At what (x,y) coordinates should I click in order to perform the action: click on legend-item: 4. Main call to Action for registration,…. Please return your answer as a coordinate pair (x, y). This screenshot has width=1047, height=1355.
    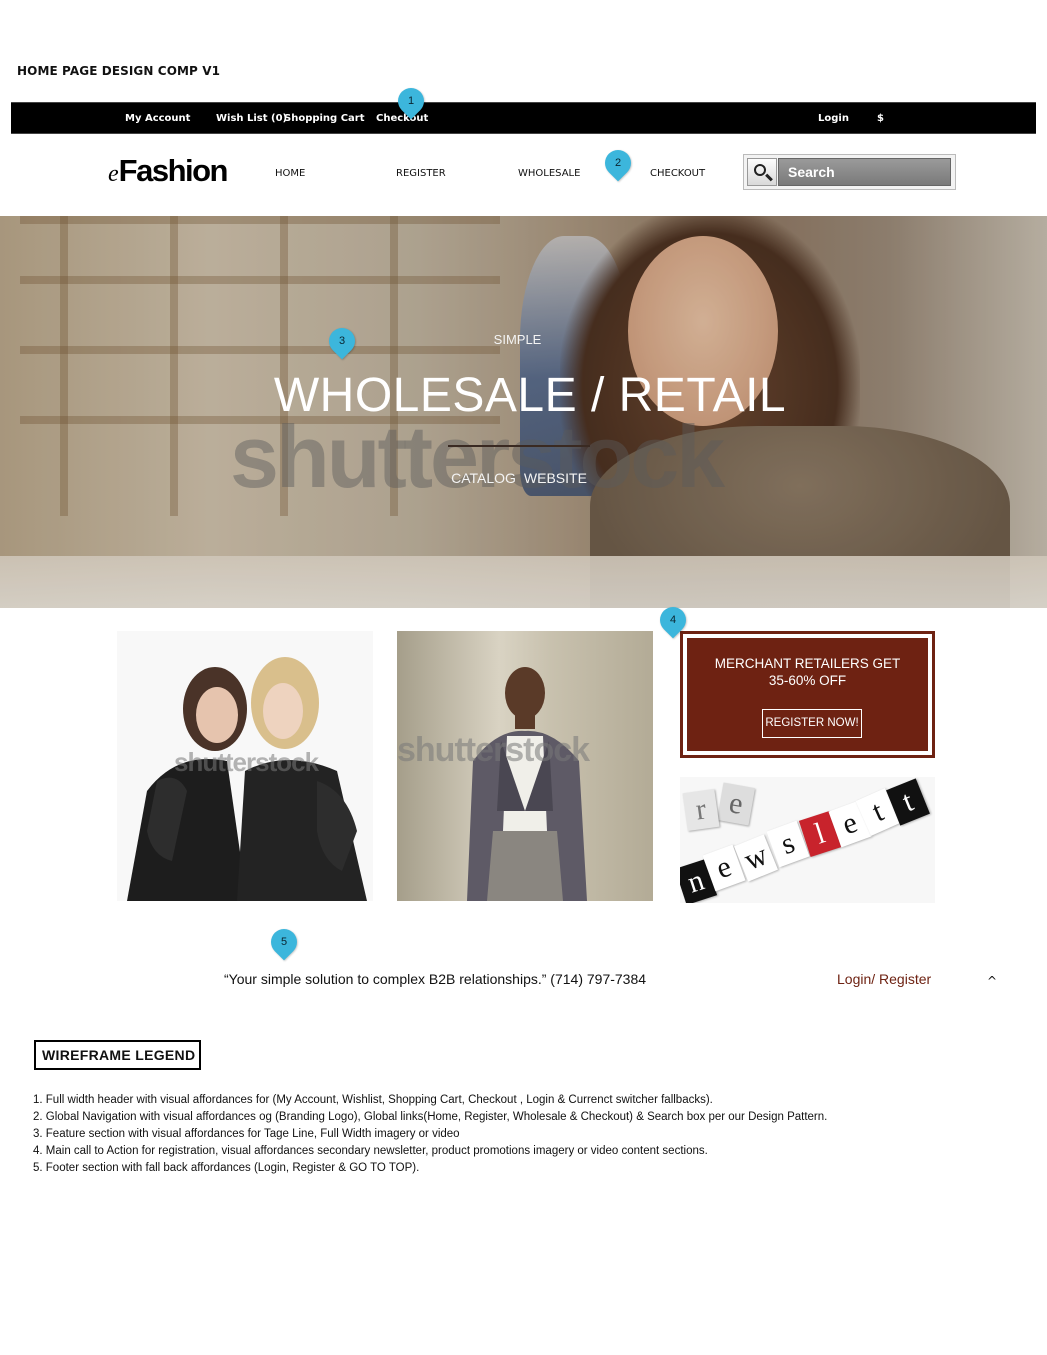
    Looking at the image, I should click on (370, 1151).